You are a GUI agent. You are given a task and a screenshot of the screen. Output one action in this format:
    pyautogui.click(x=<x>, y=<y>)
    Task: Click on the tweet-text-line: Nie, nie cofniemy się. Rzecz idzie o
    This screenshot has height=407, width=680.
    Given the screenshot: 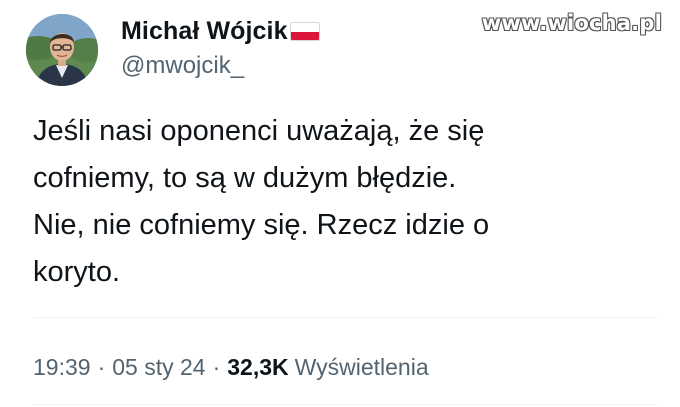 What is the action you would take?
    pyautogui.click(x=261, y=225)
    